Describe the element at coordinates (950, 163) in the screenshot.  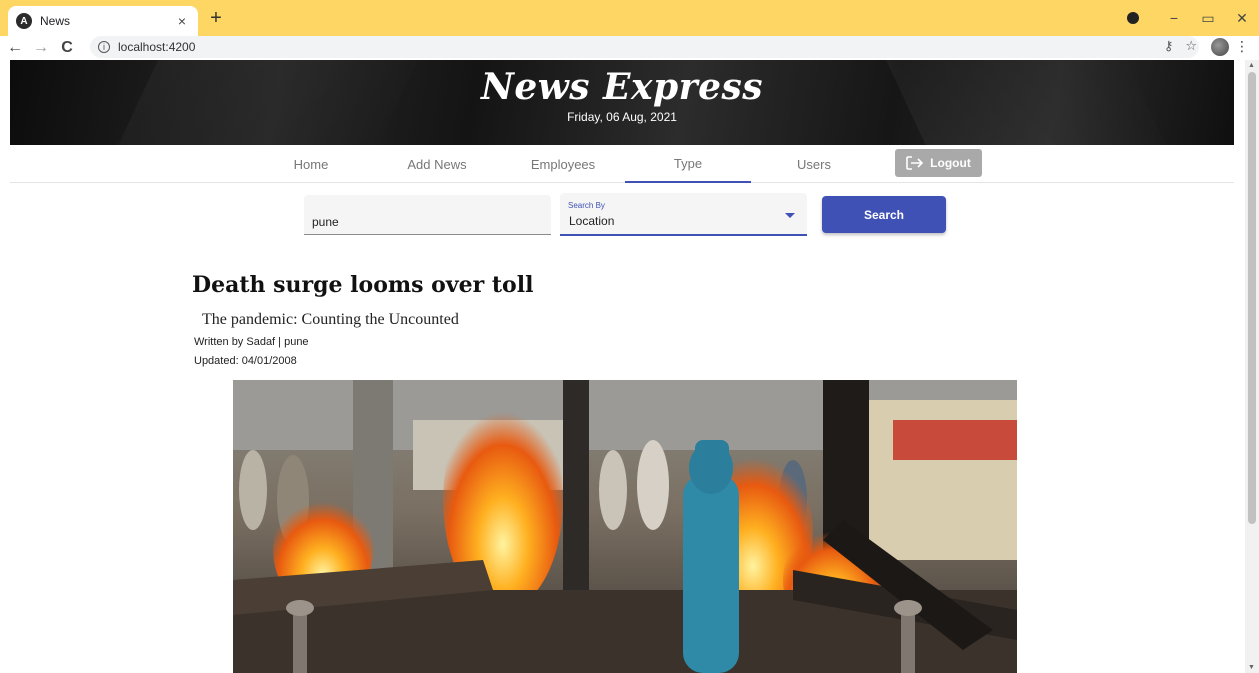
I see `logout-label: Logout` at that location.